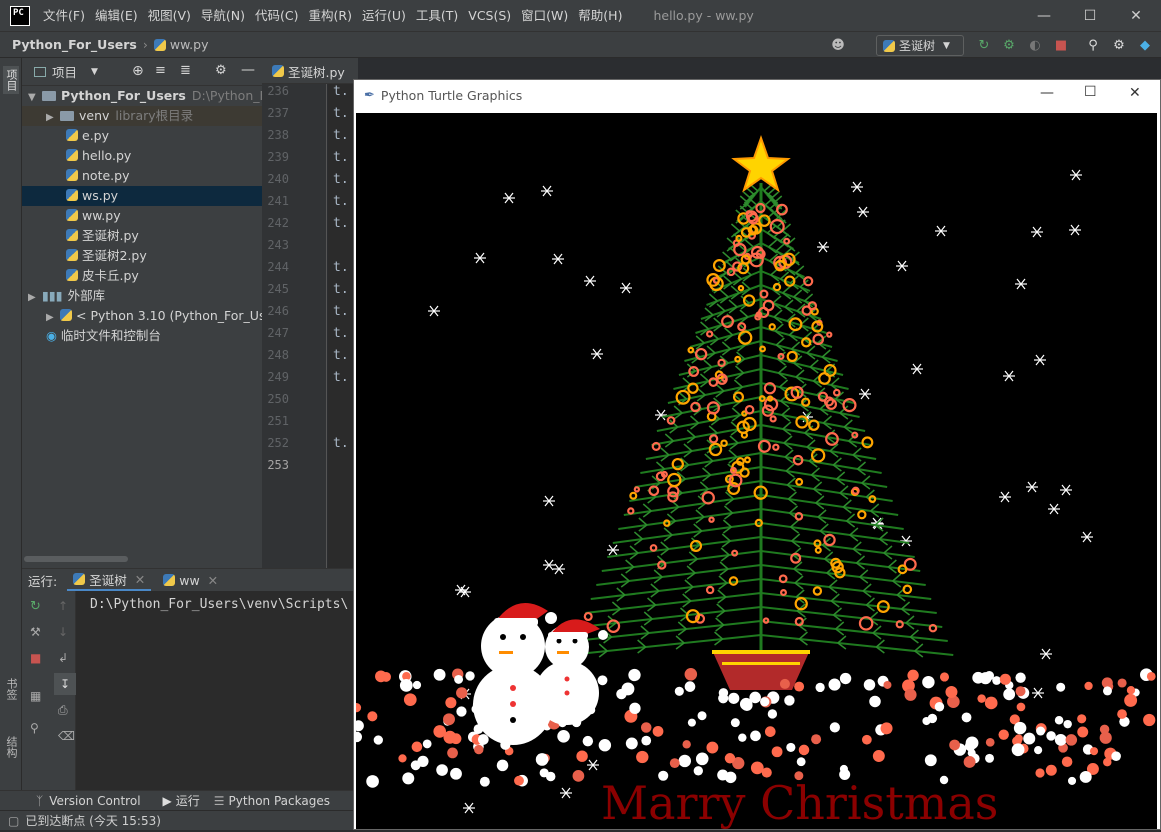  What do you see at coordinates (142, 176) in the screenshot?
I see `tree-item-file: note.py` at bounding box center [142, 176].